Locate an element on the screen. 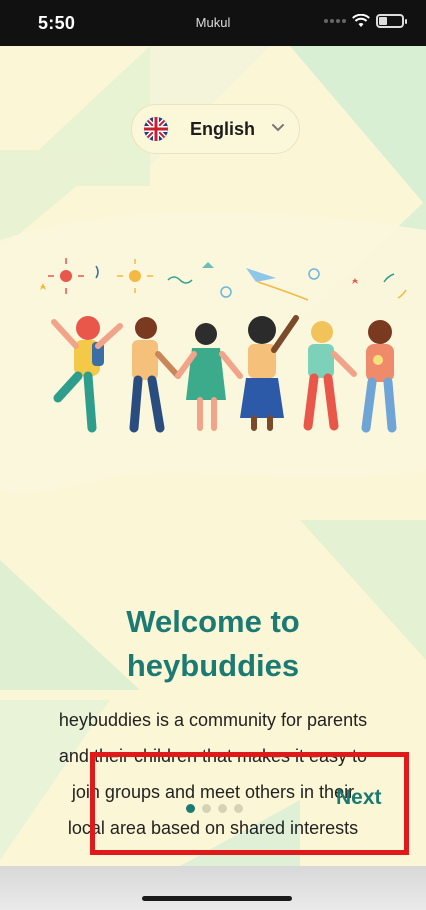 The width and height of the screenshot is (426, 910). signal-icon is located at coordinates (335, 21).